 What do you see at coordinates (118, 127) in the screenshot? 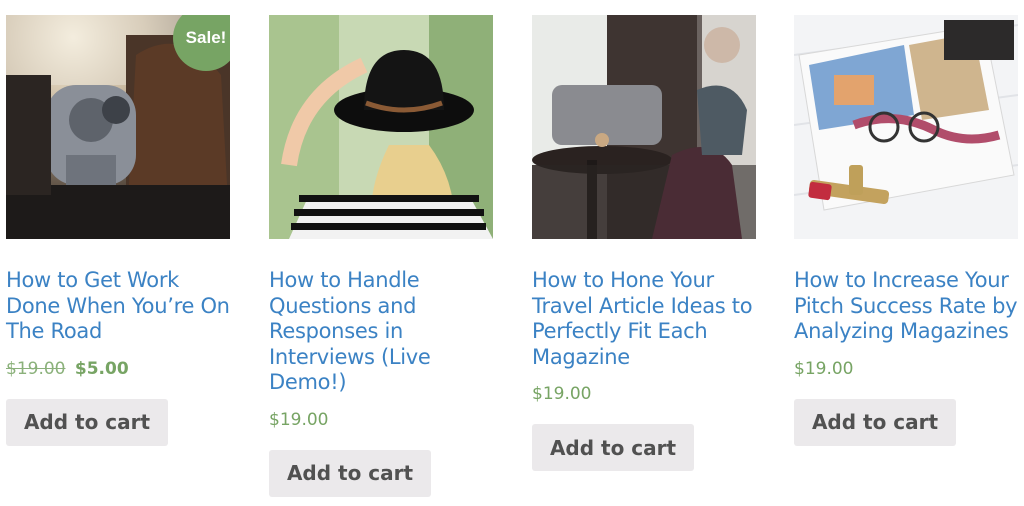
I see `product-image: Sale!` at bounding box center [118, 127].